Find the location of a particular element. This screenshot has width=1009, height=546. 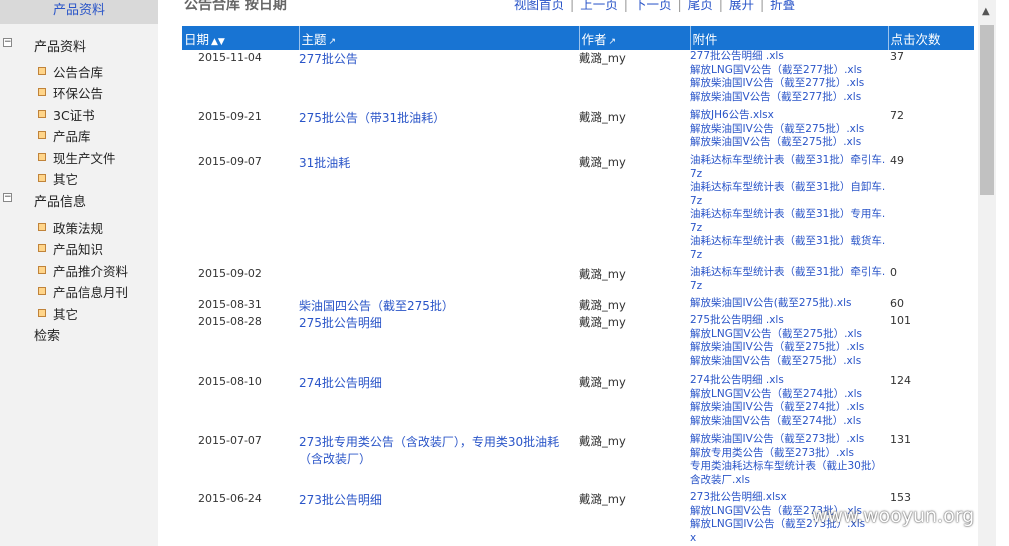

sidebar-item-other: 其它 is located at coordinates (58, 178).